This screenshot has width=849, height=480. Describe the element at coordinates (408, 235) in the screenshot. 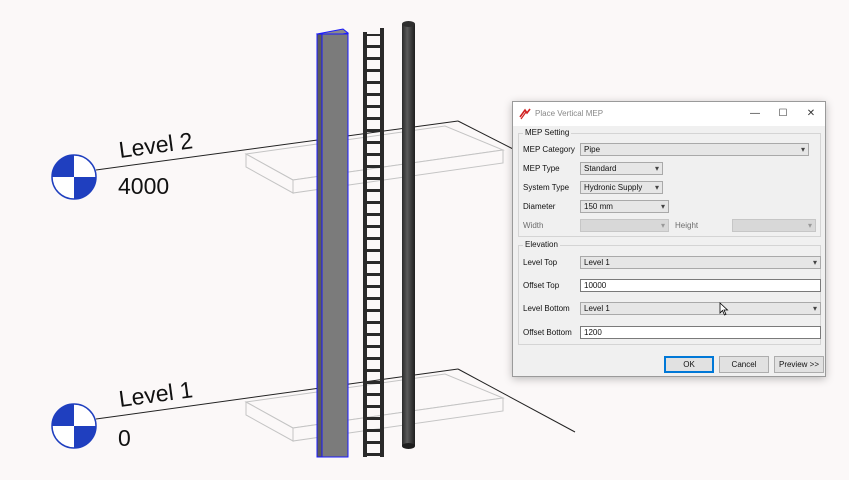

I see `vertical-pipe` at that location.